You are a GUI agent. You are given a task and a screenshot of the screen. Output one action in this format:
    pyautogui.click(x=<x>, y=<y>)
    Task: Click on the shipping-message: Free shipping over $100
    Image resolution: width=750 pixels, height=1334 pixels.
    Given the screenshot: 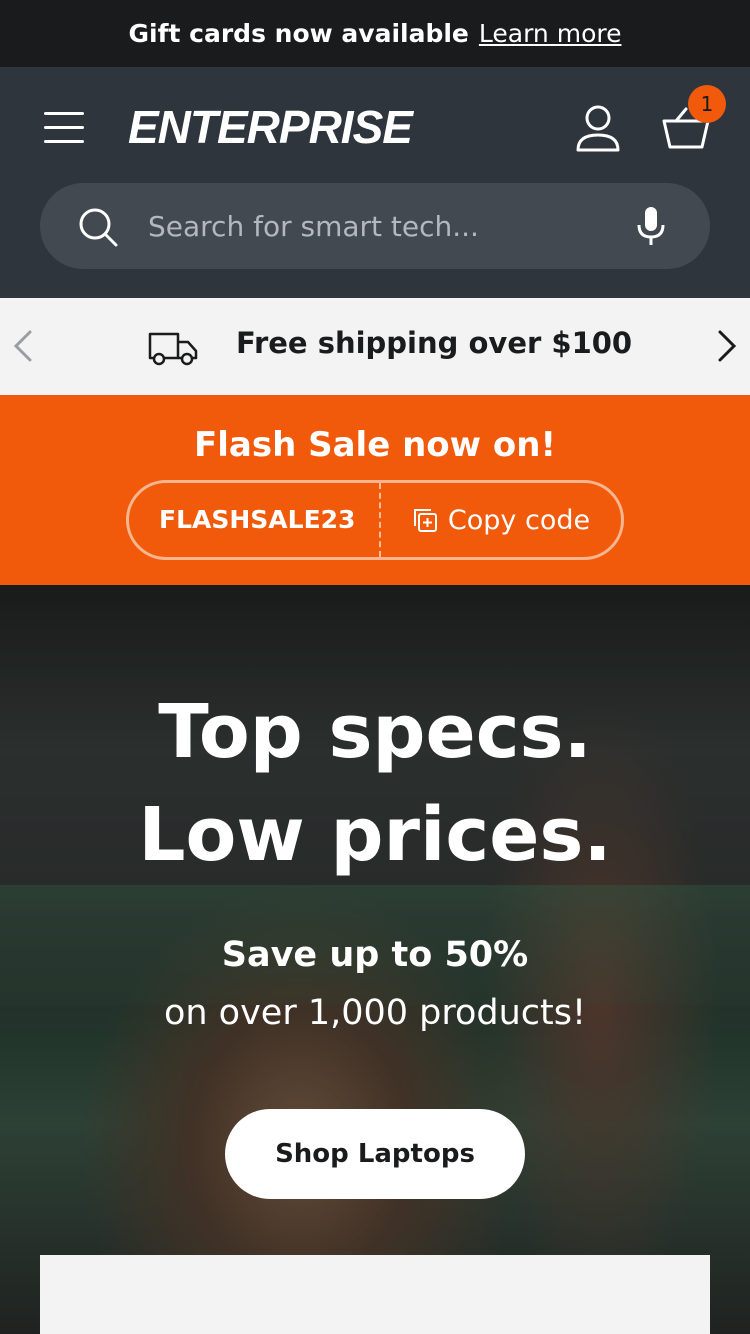 What is the action you would take?
    pyautogui.click(x=434, y=343)
    